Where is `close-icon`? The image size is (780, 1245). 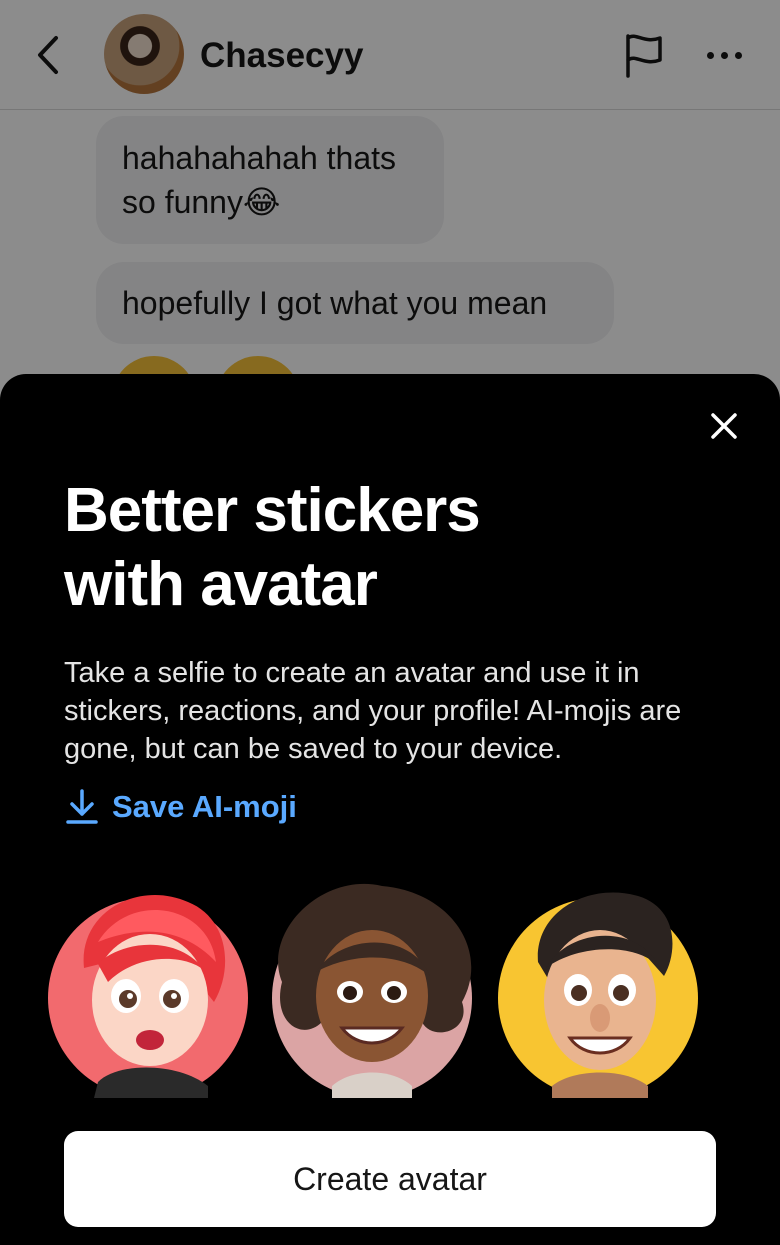 close-icon is located at coordinates (724, 426).